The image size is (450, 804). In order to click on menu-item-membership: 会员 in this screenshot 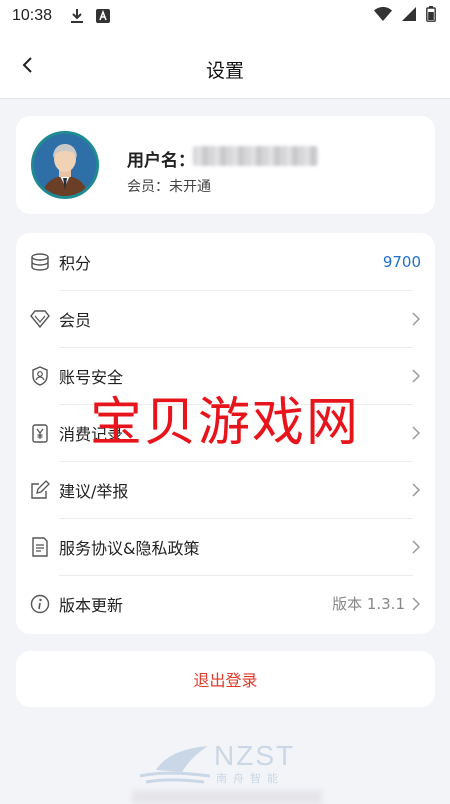, I will do `click(225, 318)`.